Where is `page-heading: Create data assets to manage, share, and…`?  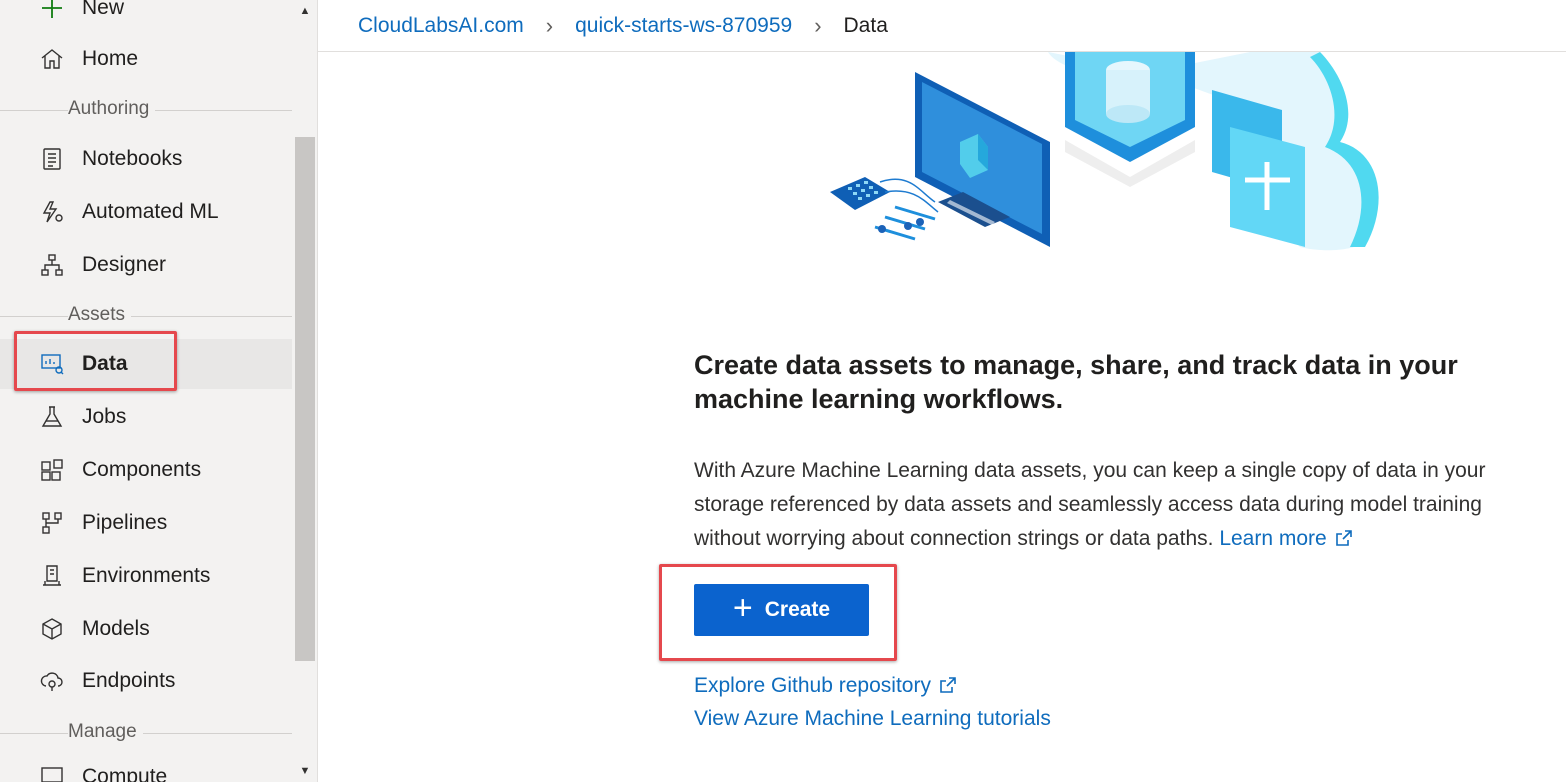 page-heading: Create data assets to manage, share, and… is located at coordinates (1076, 382).